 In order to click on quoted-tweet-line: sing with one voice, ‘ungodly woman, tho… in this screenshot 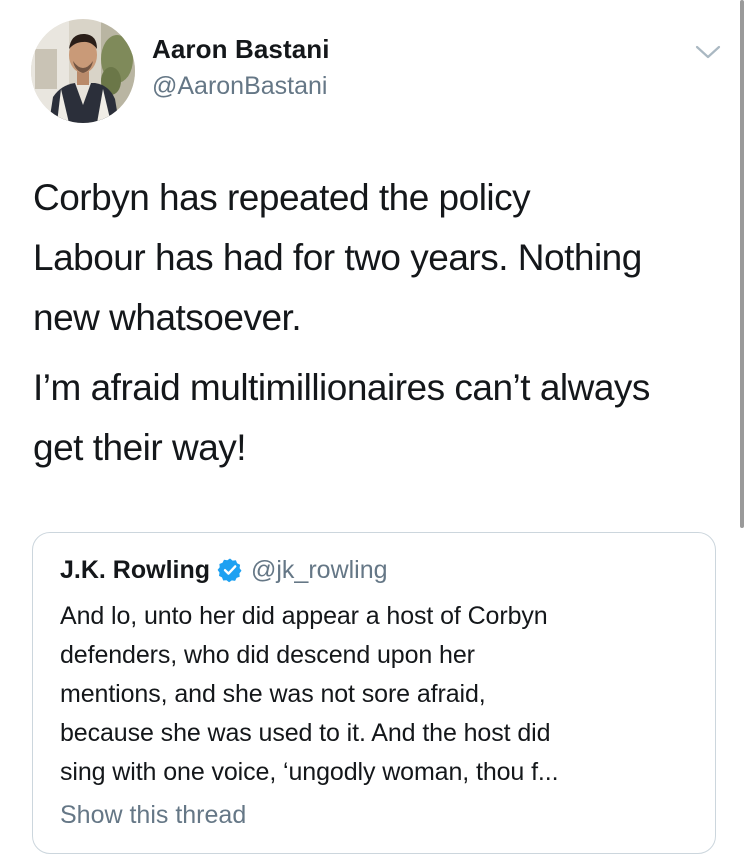, I will do `click(309, 772)`.